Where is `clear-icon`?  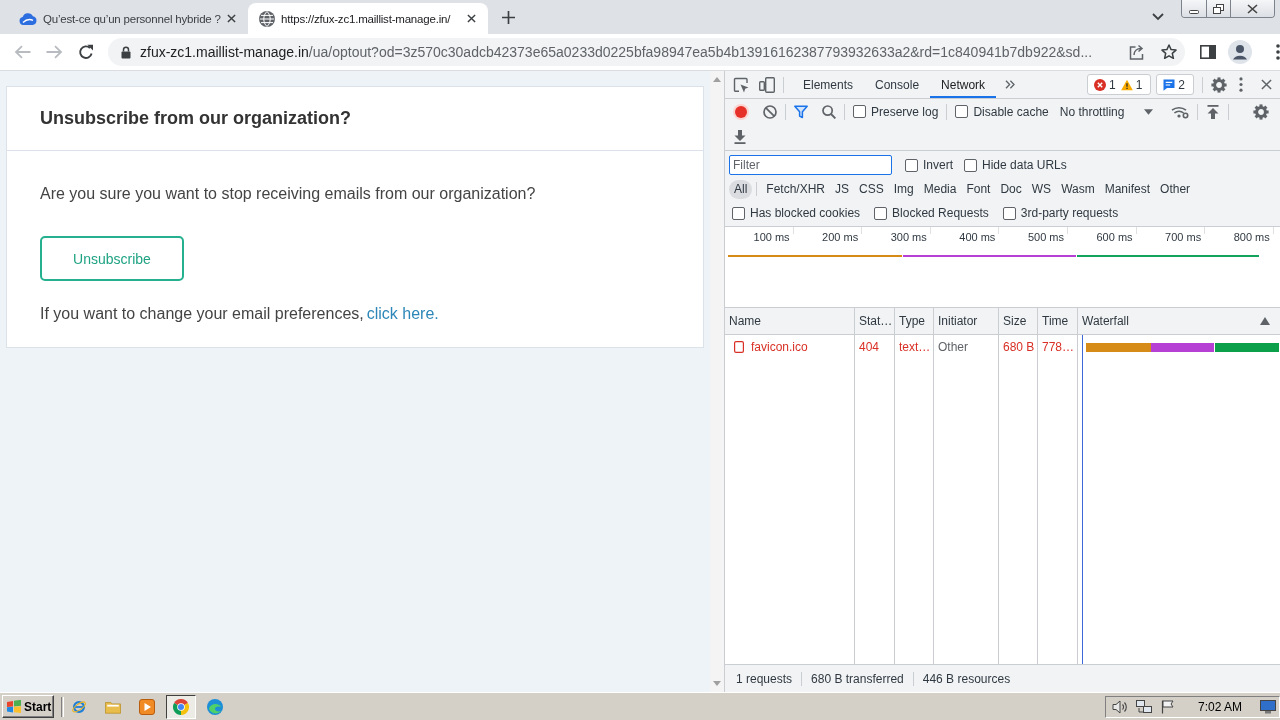
clear-icon is located at coordinates (770, 111).